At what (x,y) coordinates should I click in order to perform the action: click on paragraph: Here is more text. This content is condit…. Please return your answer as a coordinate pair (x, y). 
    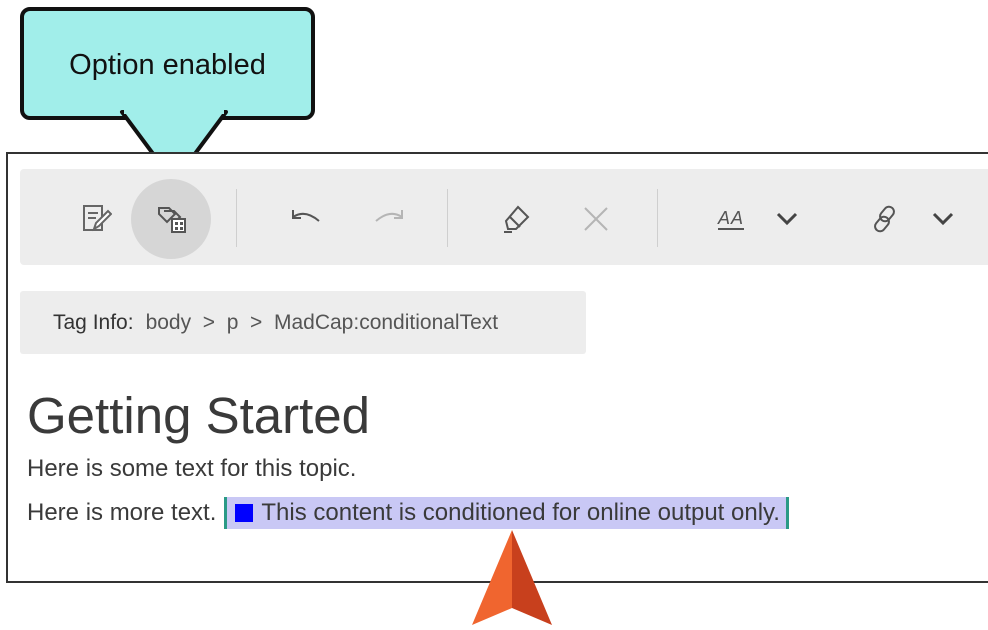
    Looking at the image, I should click on (408, 513).